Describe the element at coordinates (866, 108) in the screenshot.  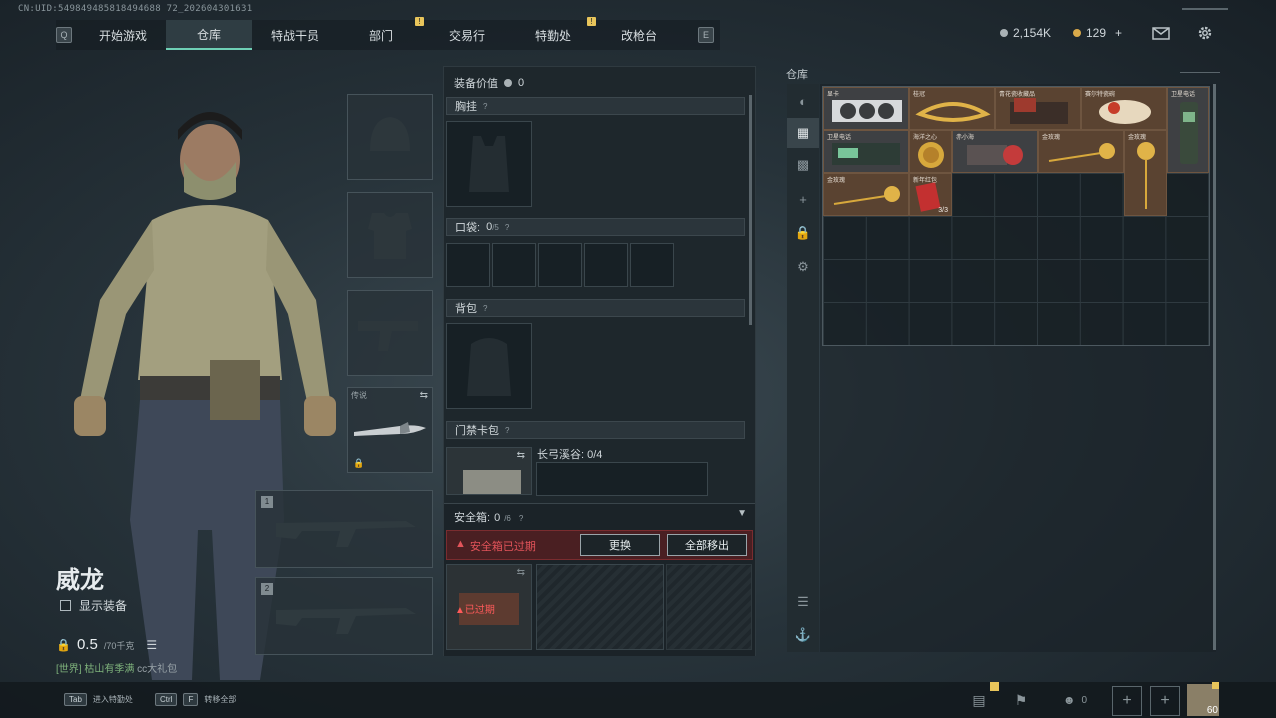
I see `warehouse-item-gpu: 显卡` at that location.